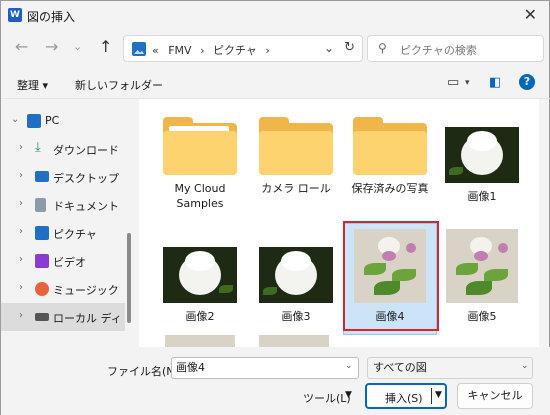 This screenshot has width=550, height=415. What do you see at coordinates (438, 395) in the screenshot?
I see `insert-dropdown-icon: ▼` at bounding box center [438, 395].